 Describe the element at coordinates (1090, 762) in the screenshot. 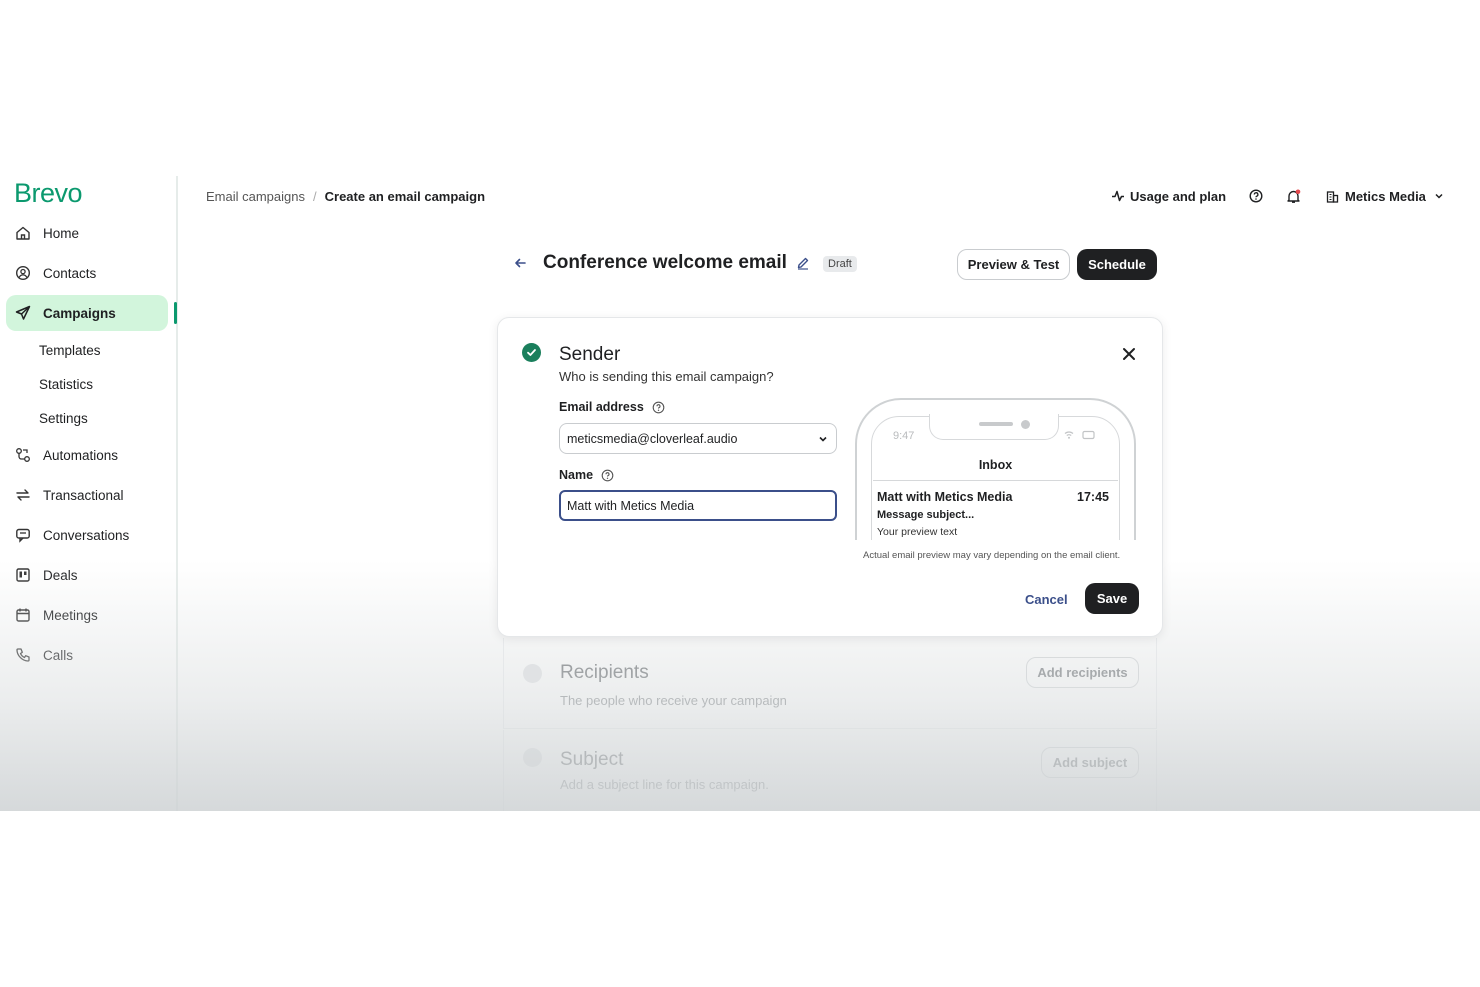

I see `add-subject-button: Add subject` at that location.